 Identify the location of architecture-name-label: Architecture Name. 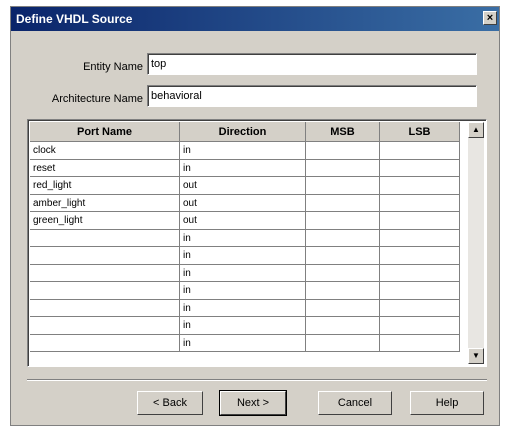
(97, 99).